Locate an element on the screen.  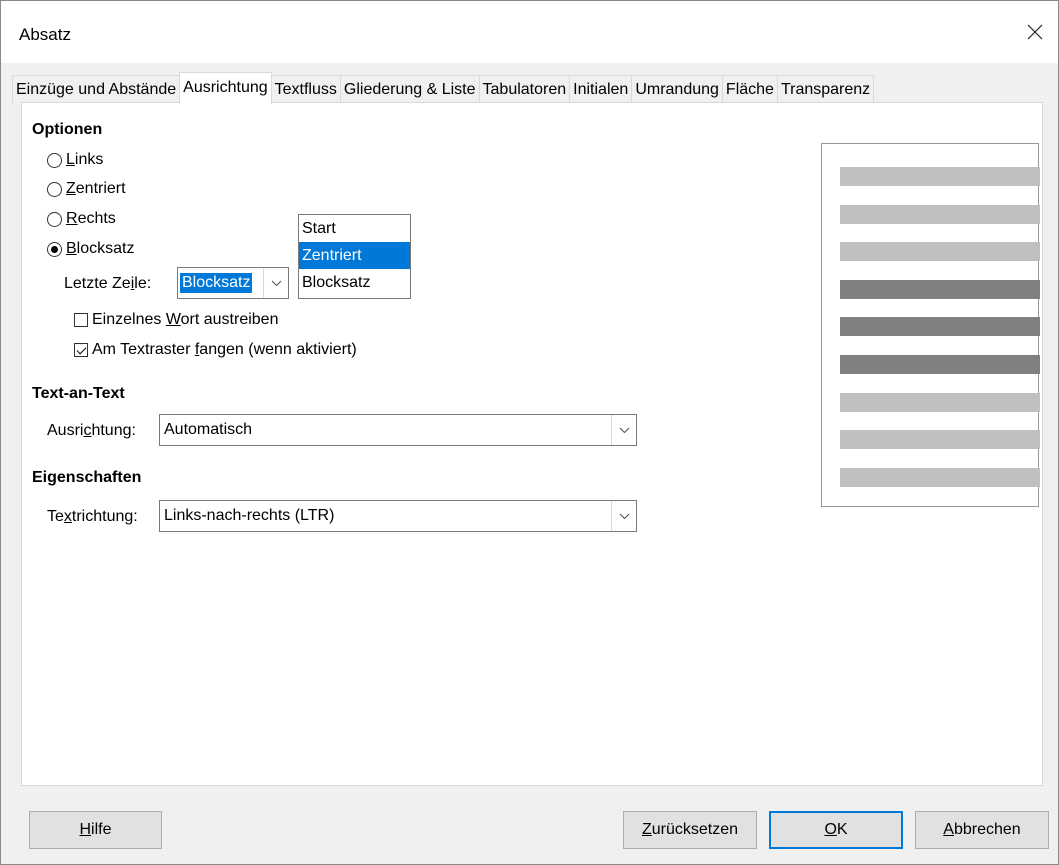
last-line-dropdown-list: Start Zentriert Blocksatz is located at coordinates (354, 256).